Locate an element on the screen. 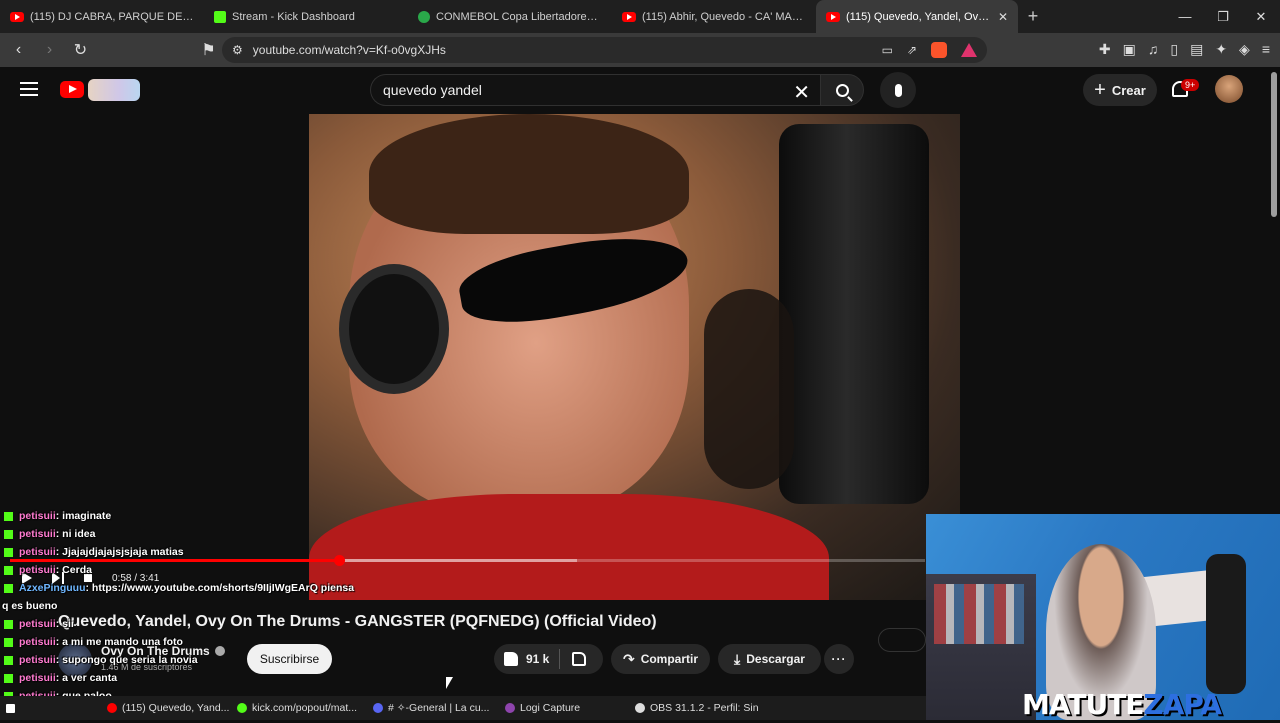 The image size is (1280, 723). vpn-icon: ◈ is located at coordinates (1244, 49).